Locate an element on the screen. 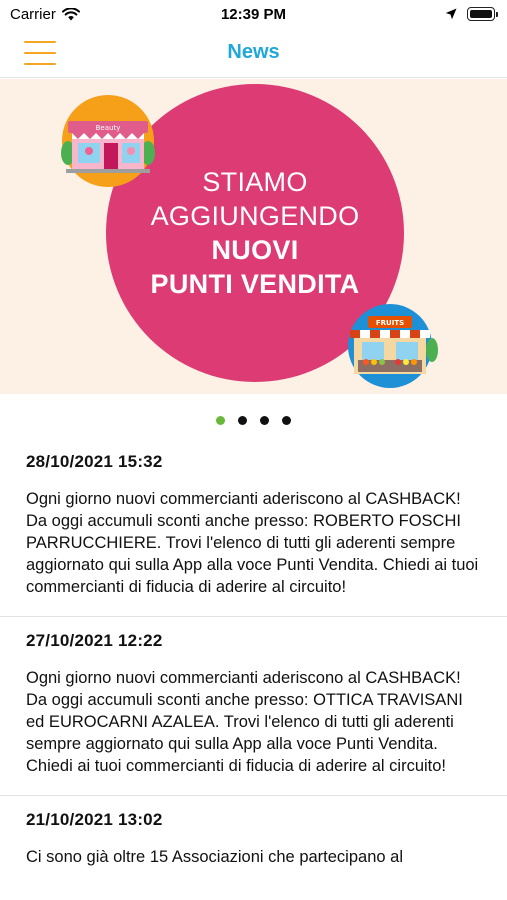 The width and height of the screenshot is (507, 900). status-left: Carrier is located at coordinates (45, 14).